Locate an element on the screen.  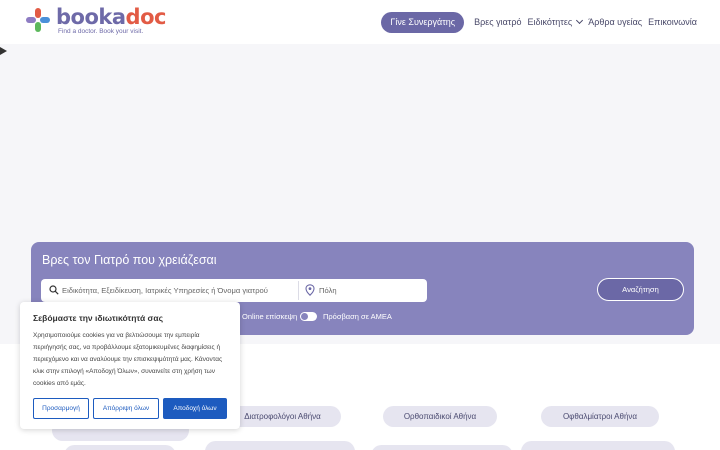
specialty-pill-orthopedics: Ορθοπαιδικοί Αθήνα is located at coordinates (440, 416).